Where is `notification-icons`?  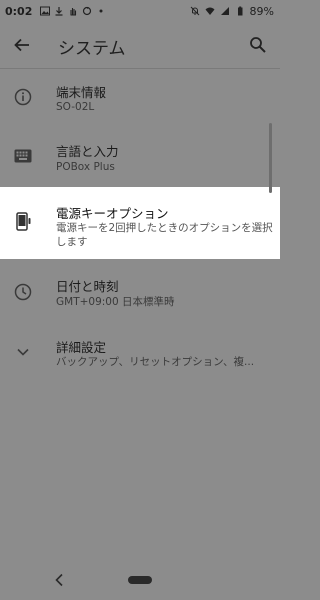 notification-icons is located at coordinates (73, 11).